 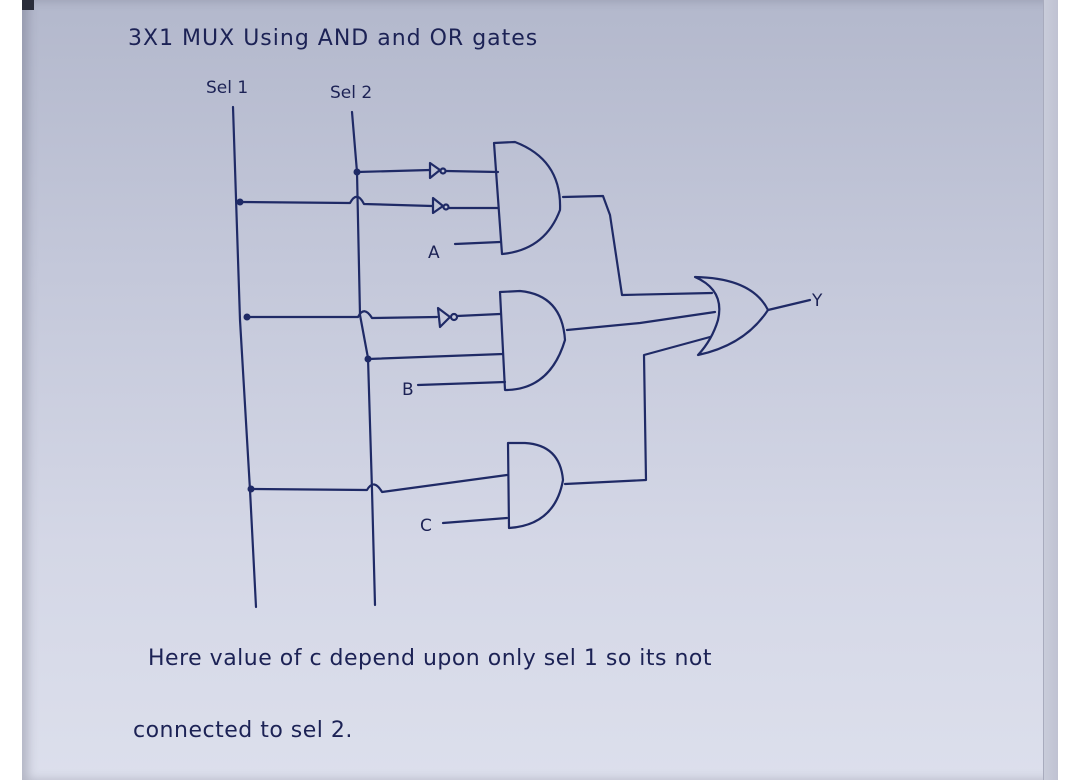 I want to click on wire-and2-to-or, so click(x=641, y=321).